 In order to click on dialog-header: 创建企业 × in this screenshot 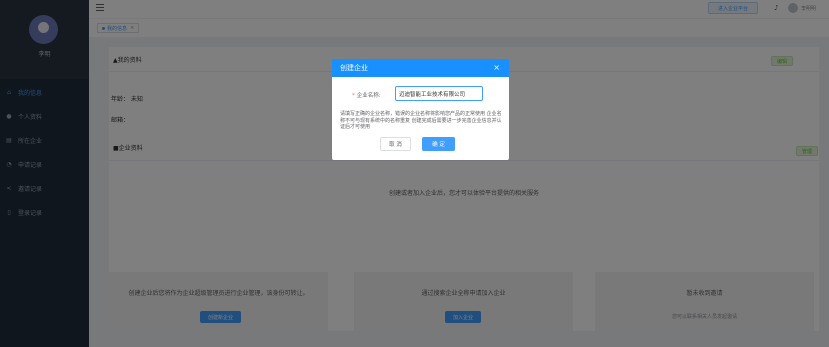, I will do `click(420, 68)`.